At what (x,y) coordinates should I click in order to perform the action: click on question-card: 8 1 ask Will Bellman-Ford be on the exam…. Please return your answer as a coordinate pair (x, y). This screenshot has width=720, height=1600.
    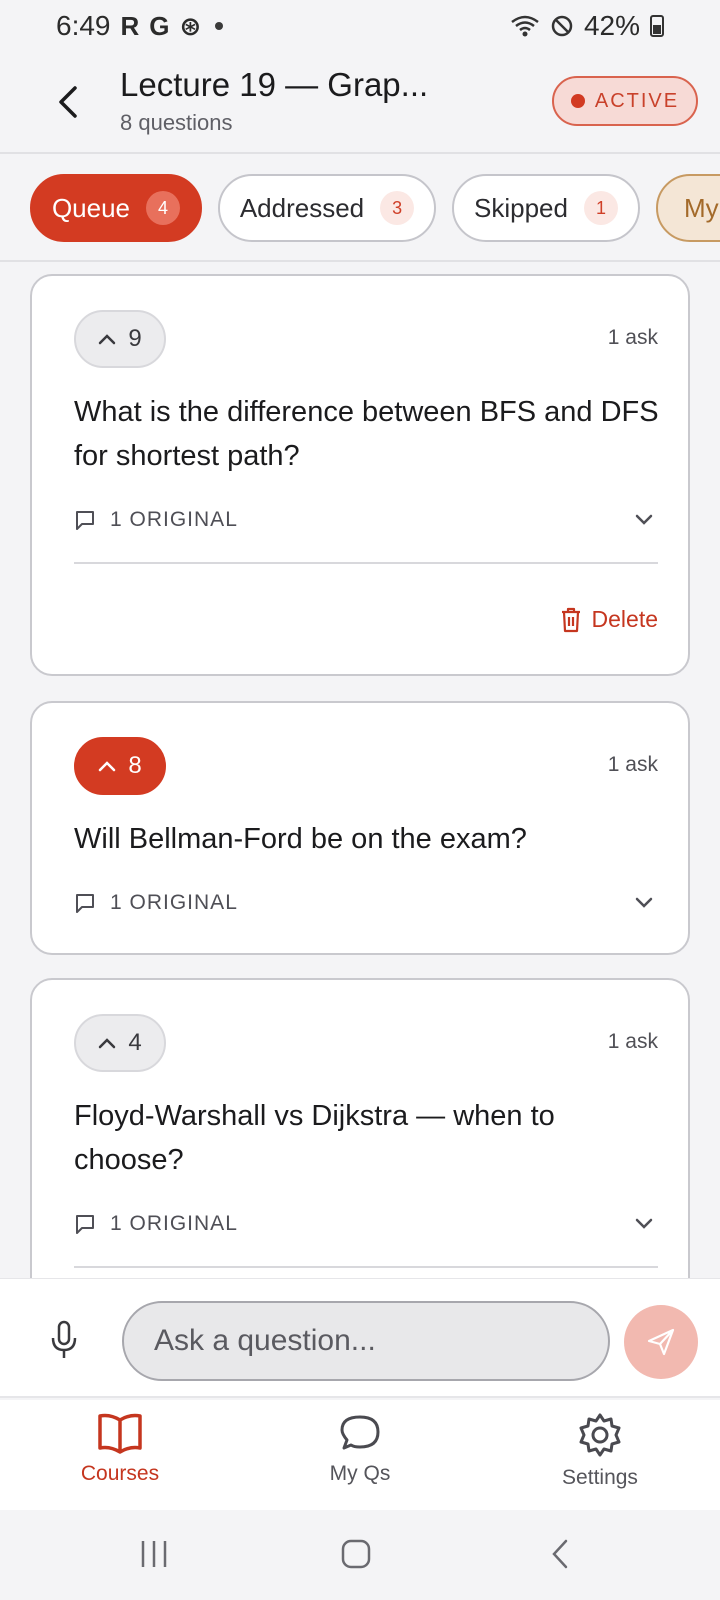
    Looking at the image, I should click on (360, 828).